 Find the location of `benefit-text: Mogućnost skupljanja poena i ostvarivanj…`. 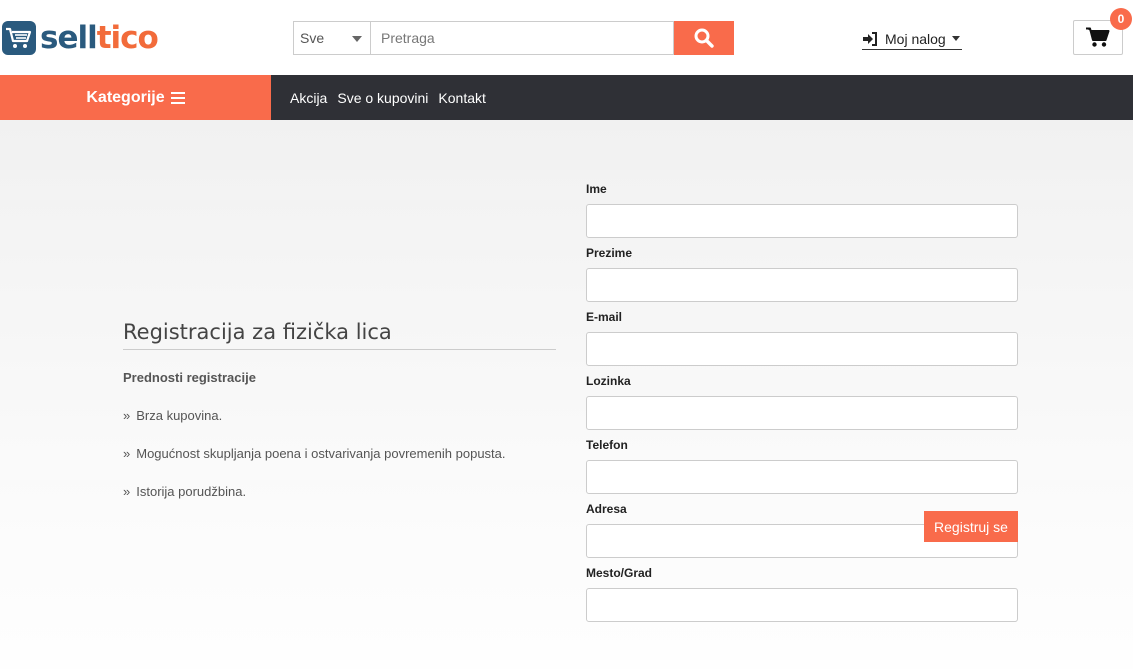

benefit-text: Mogućnost skupljanja poena i ostvarivanj… is located at coordinates (321, 453).